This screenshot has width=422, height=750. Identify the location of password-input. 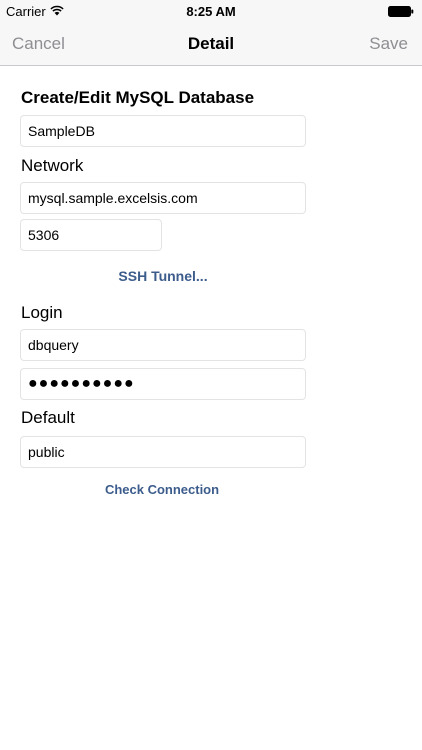
(163, 384).